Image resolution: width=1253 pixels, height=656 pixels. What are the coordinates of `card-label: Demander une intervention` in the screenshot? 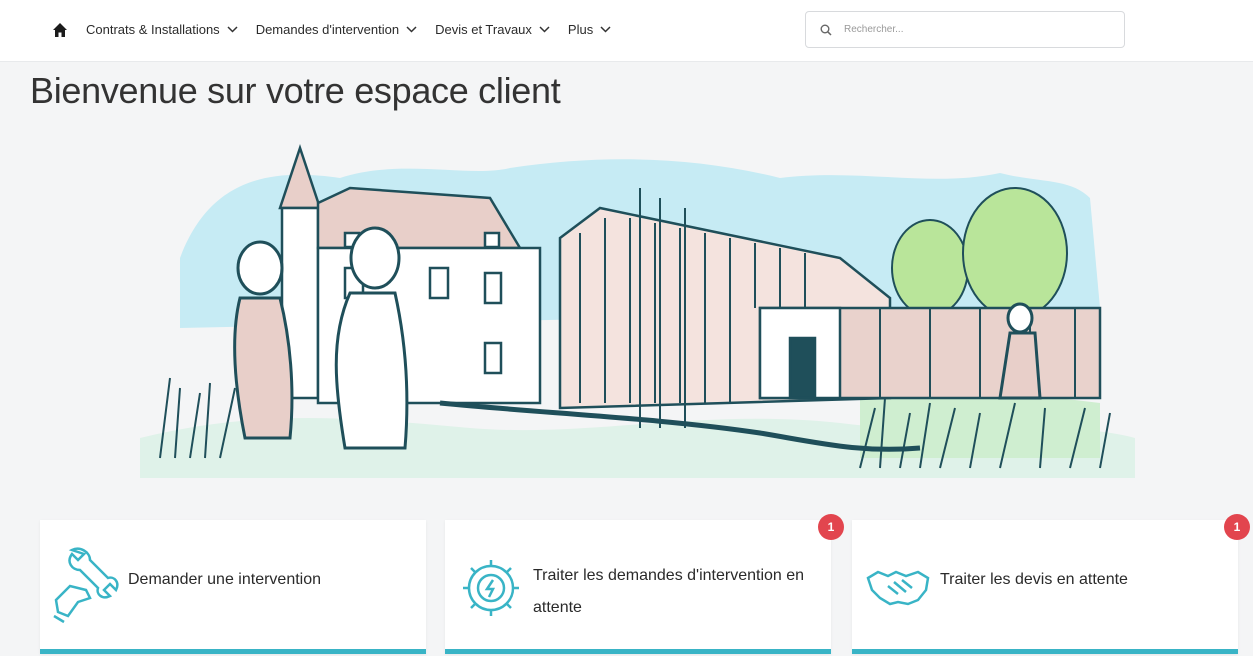 It's located at (225, 579).